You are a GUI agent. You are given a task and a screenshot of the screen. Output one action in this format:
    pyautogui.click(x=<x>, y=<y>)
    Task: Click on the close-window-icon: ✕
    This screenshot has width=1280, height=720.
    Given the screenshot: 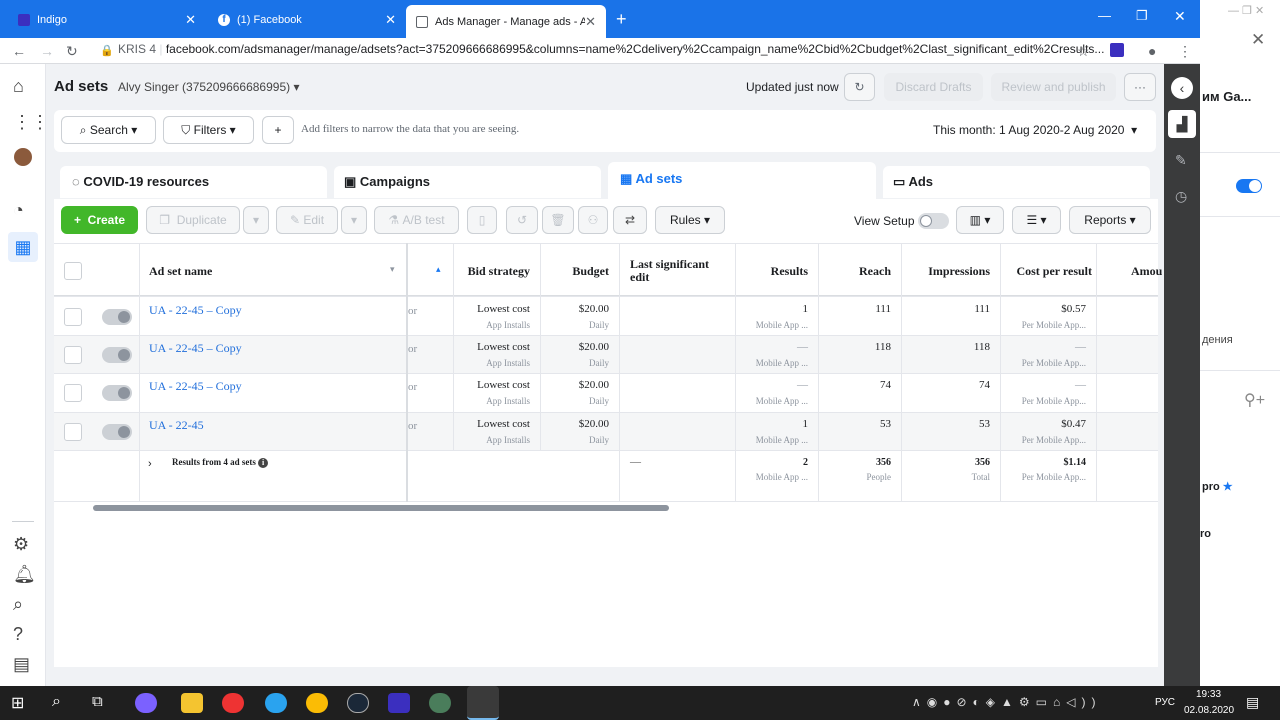 What is the action you would take?
    pyautogui.click(x=1180, y=16)
    